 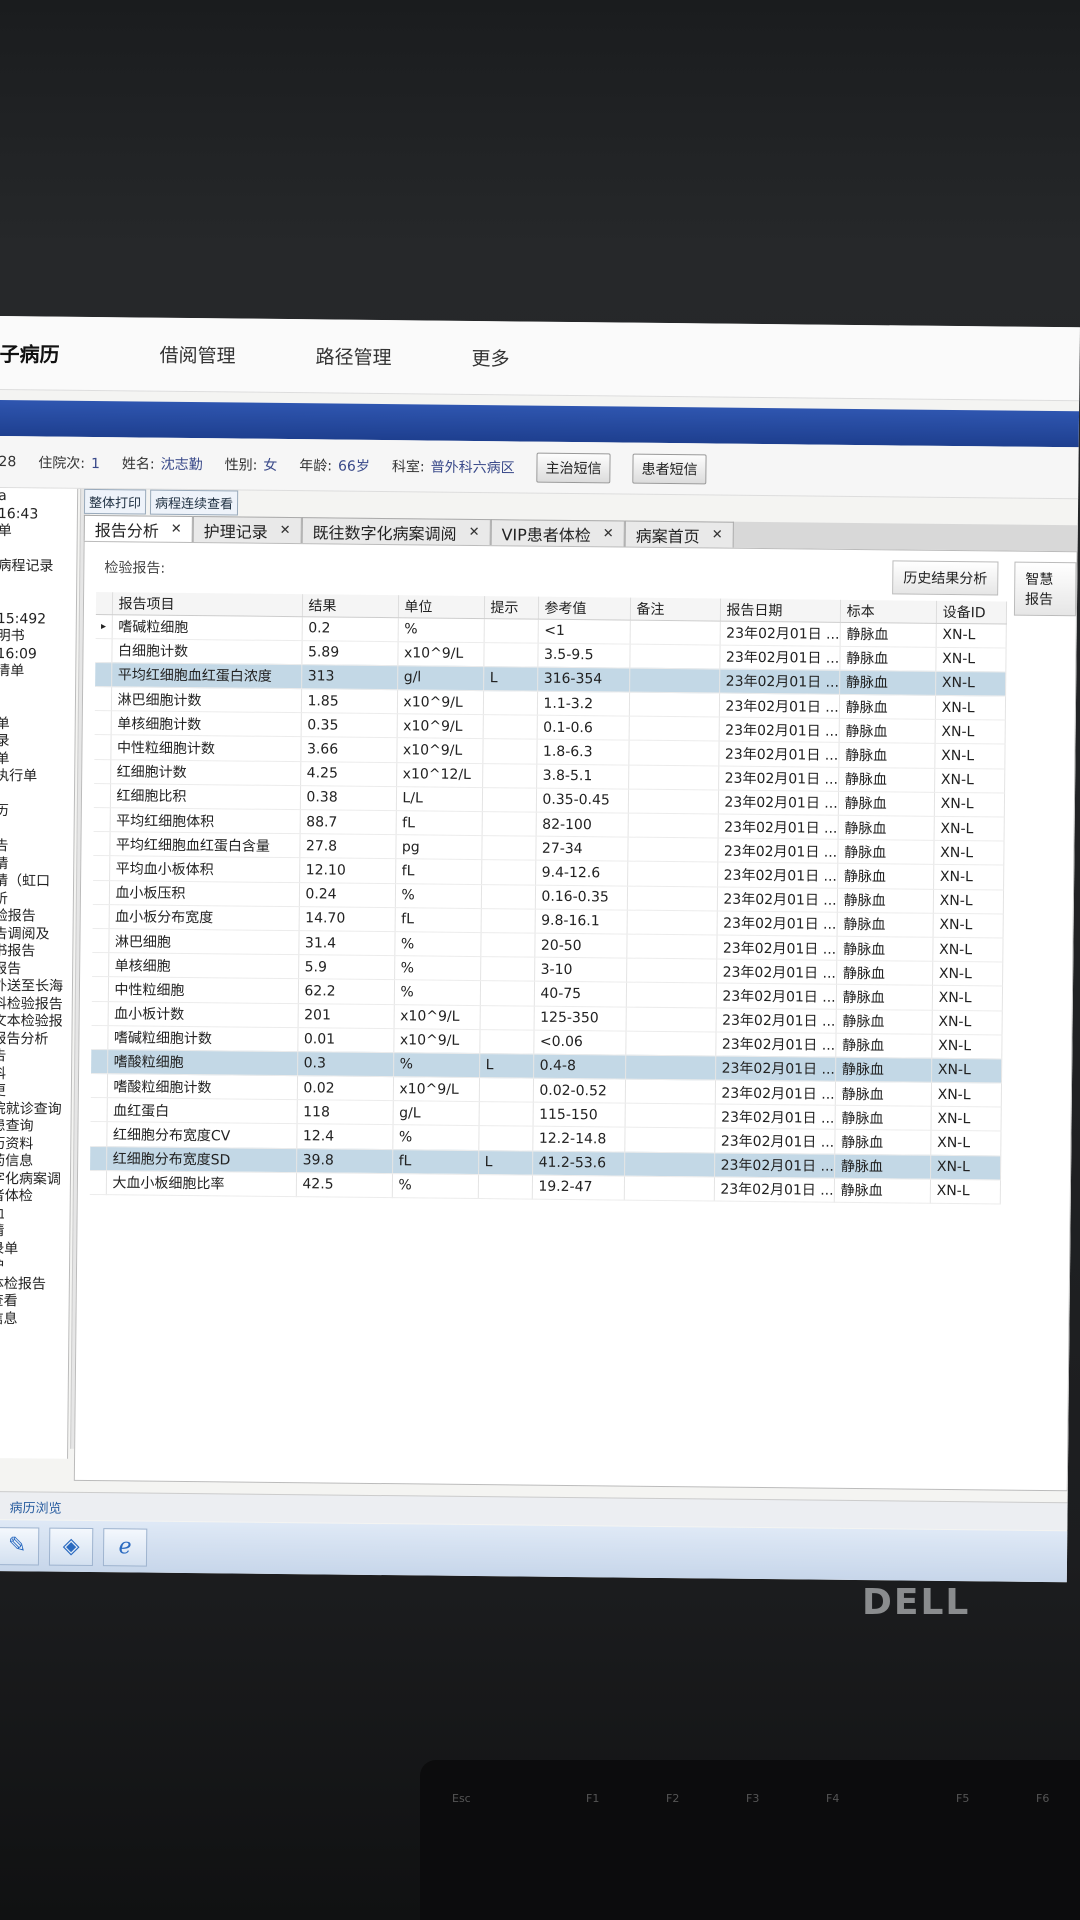 I want to click on left-nav-item: 体检报告, so click(x=34, y=1284).